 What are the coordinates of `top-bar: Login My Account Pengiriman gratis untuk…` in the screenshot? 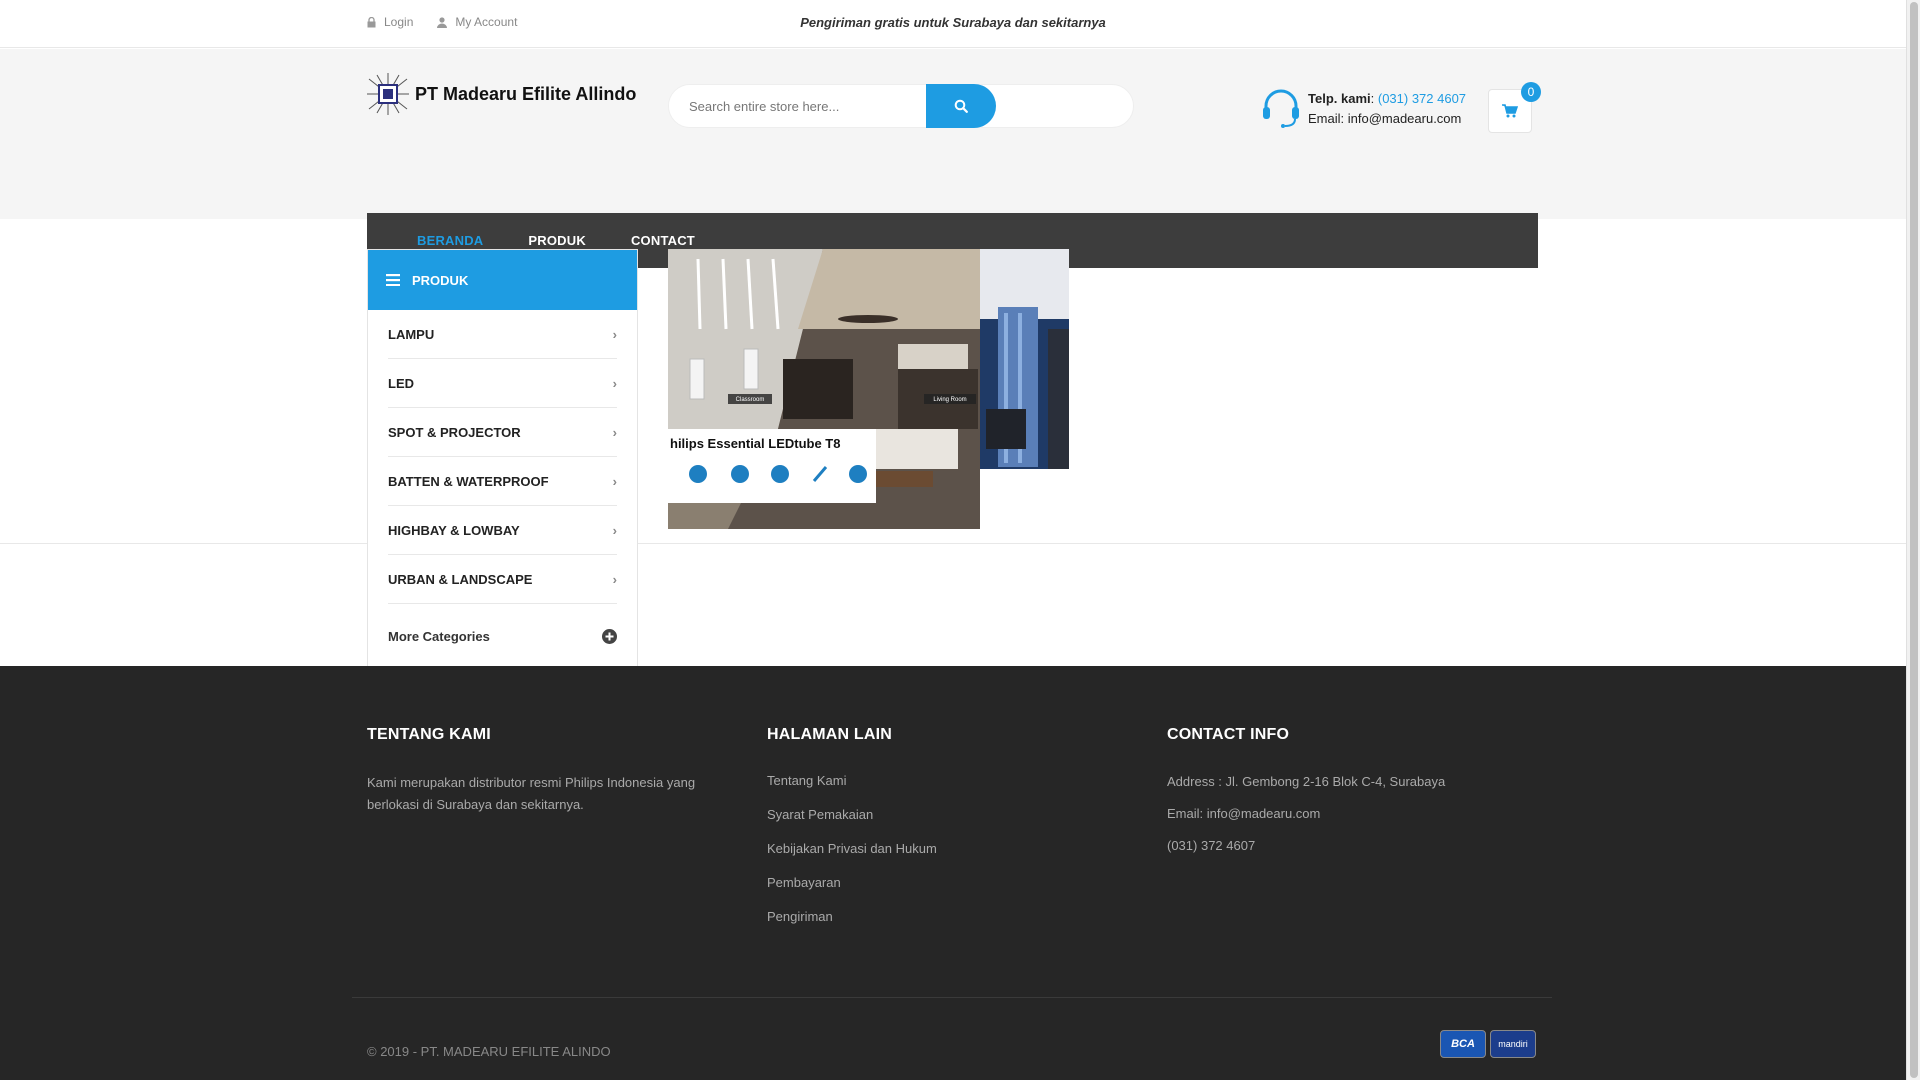 It's located at (953, 24).